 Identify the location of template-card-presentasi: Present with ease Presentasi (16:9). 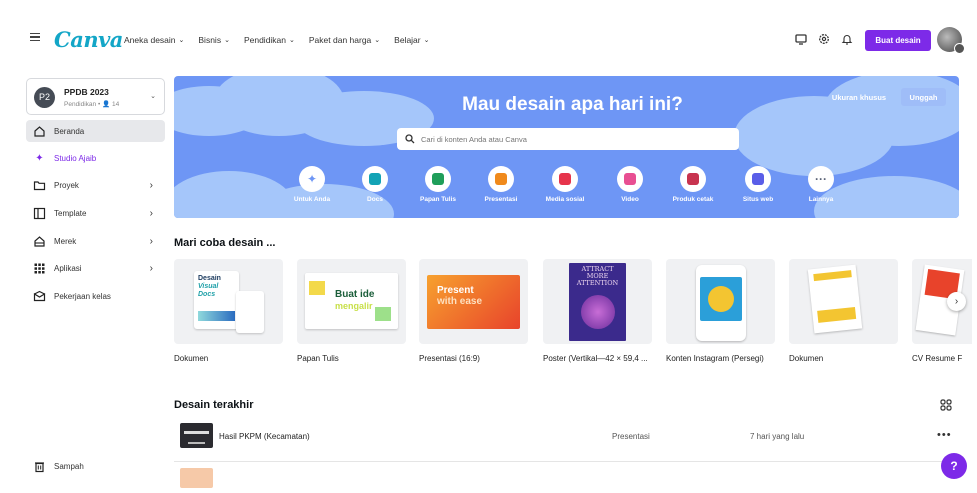
(473, 311).